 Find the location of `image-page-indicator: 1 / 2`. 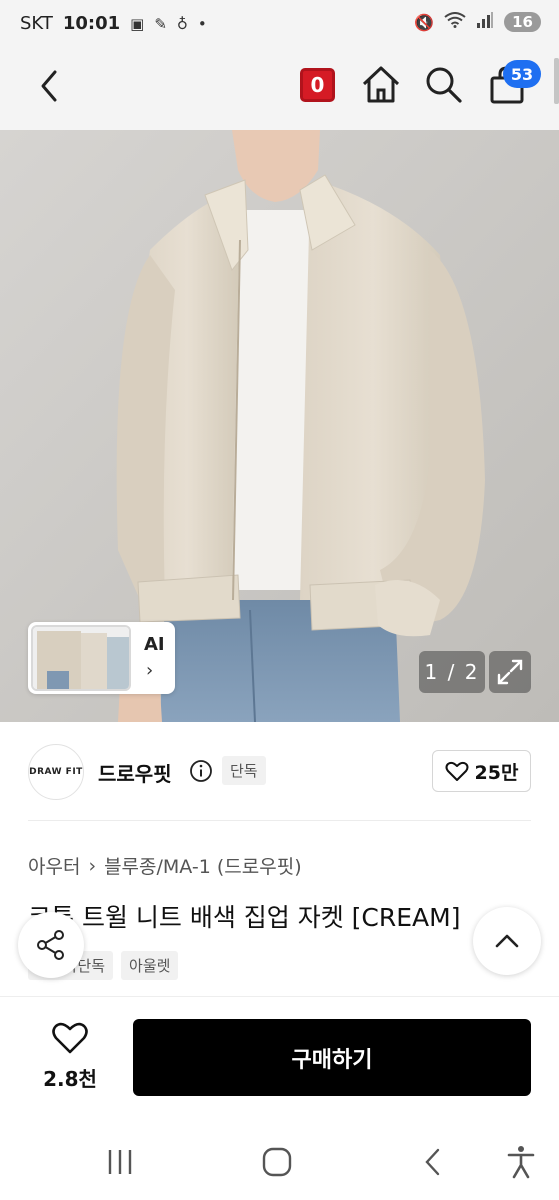

image-page-indicator: 1 / 2 is located at coordinates (452, 672).